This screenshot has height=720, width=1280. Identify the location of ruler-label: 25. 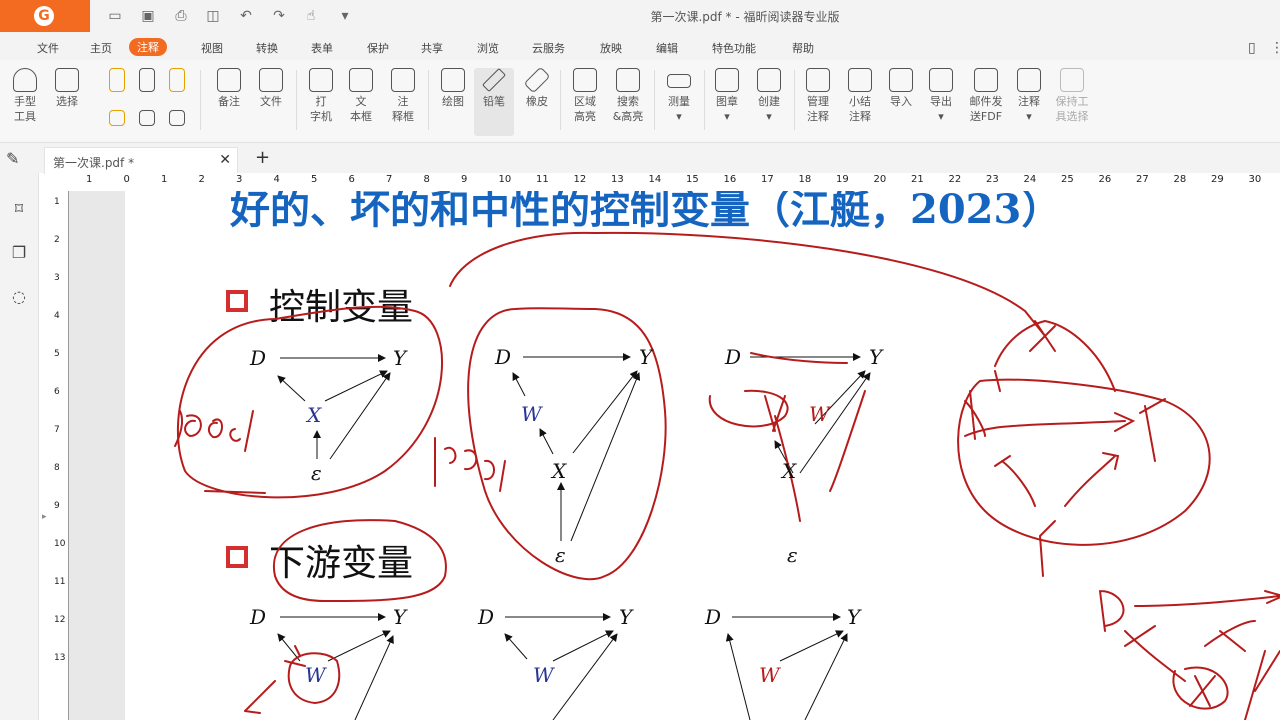
(1067, 179).